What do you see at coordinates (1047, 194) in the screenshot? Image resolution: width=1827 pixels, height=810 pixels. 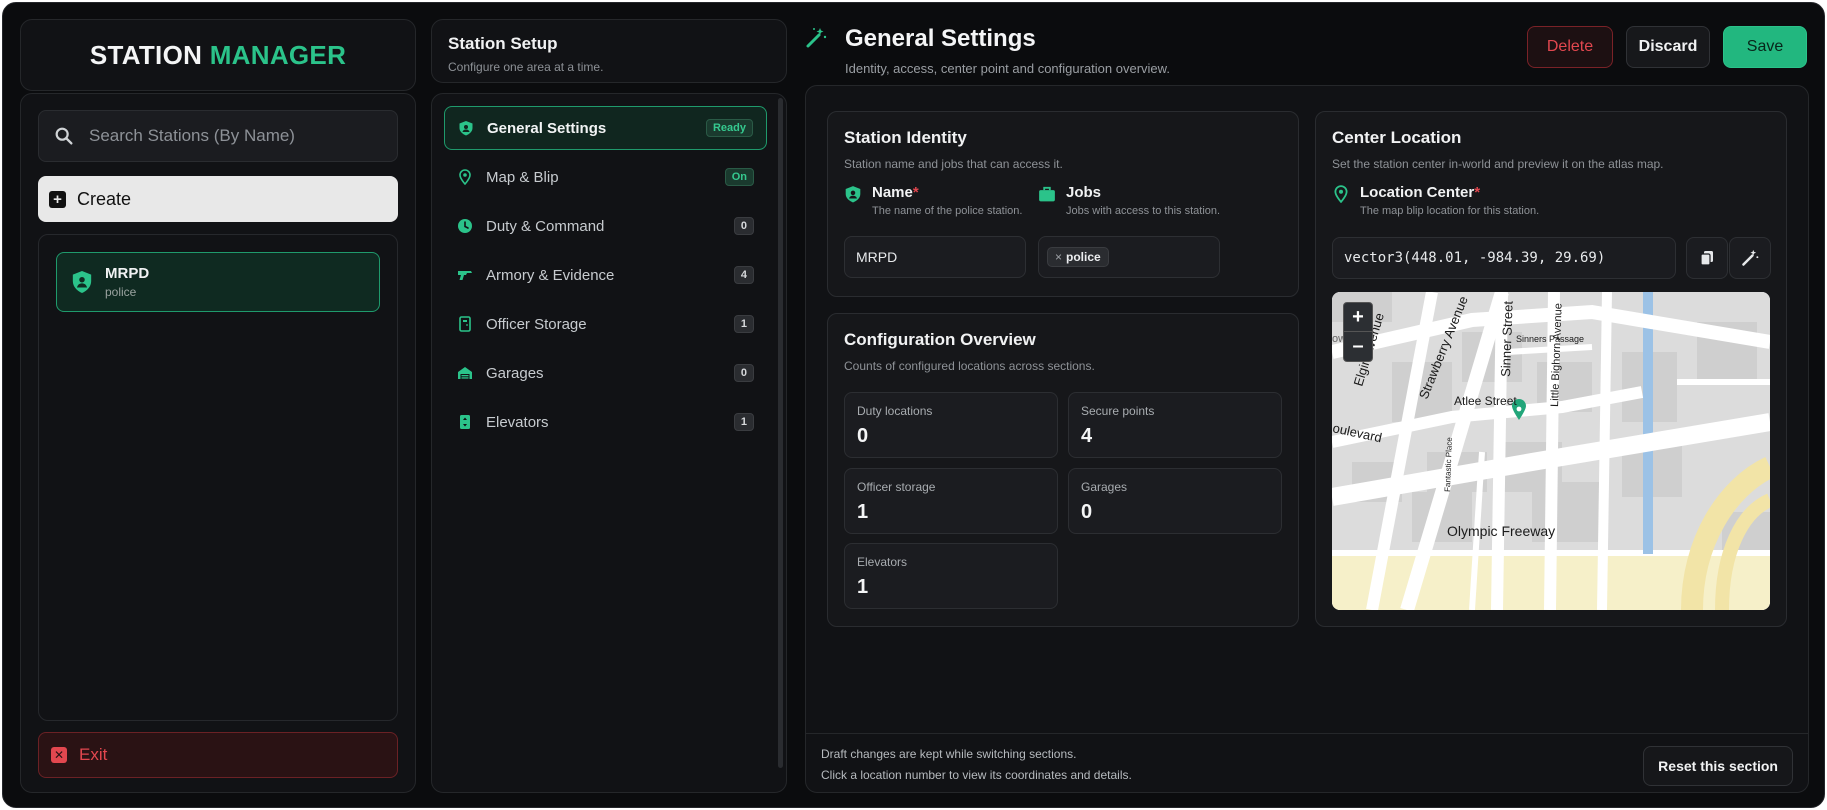 I see `briefcase-icon` at bounding box center [1047, 194].